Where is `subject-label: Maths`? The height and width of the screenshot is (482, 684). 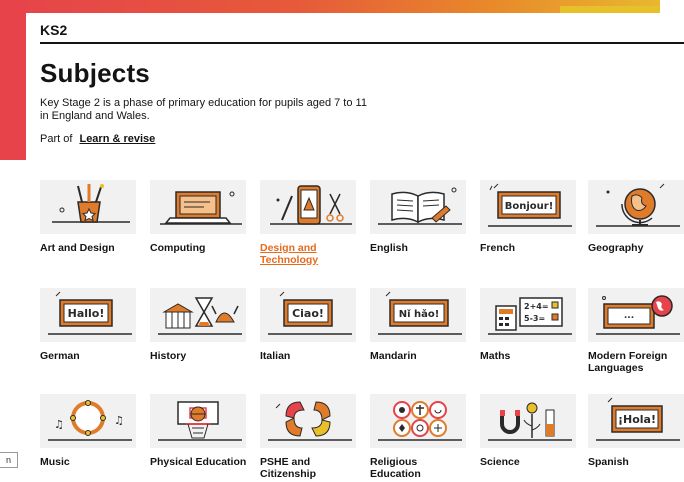
subject-label: Maths is located at coordinates (495, 356).